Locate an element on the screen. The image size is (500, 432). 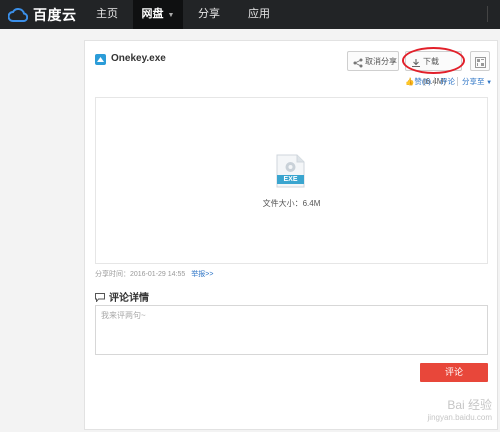
comment-link: 评论 is located at coordinates (447, 81).